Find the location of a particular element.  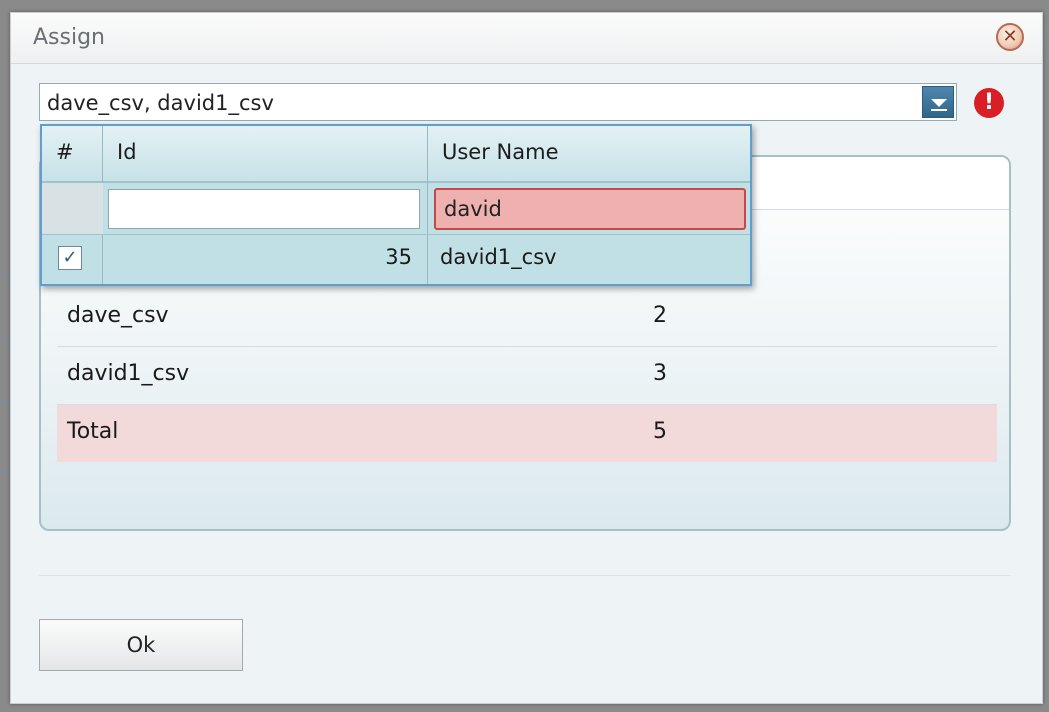

combo-value: dave_csv, david1_csv is located at coordinates (160, 103).